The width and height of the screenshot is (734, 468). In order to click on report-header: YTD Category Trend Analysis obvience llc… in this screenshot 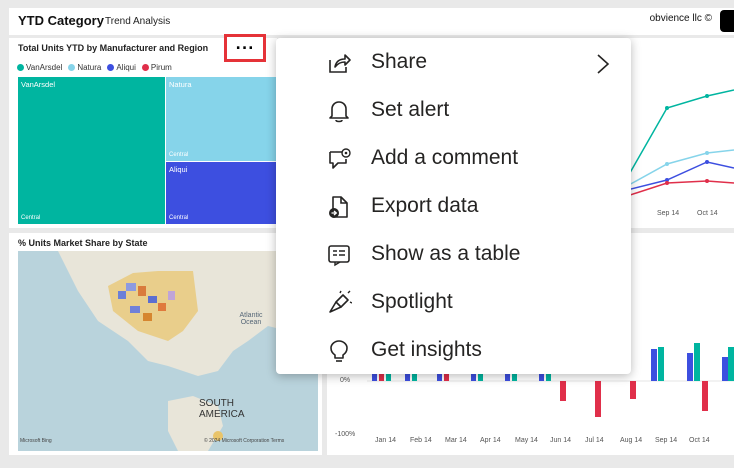, I will do `click(371, 21)`.